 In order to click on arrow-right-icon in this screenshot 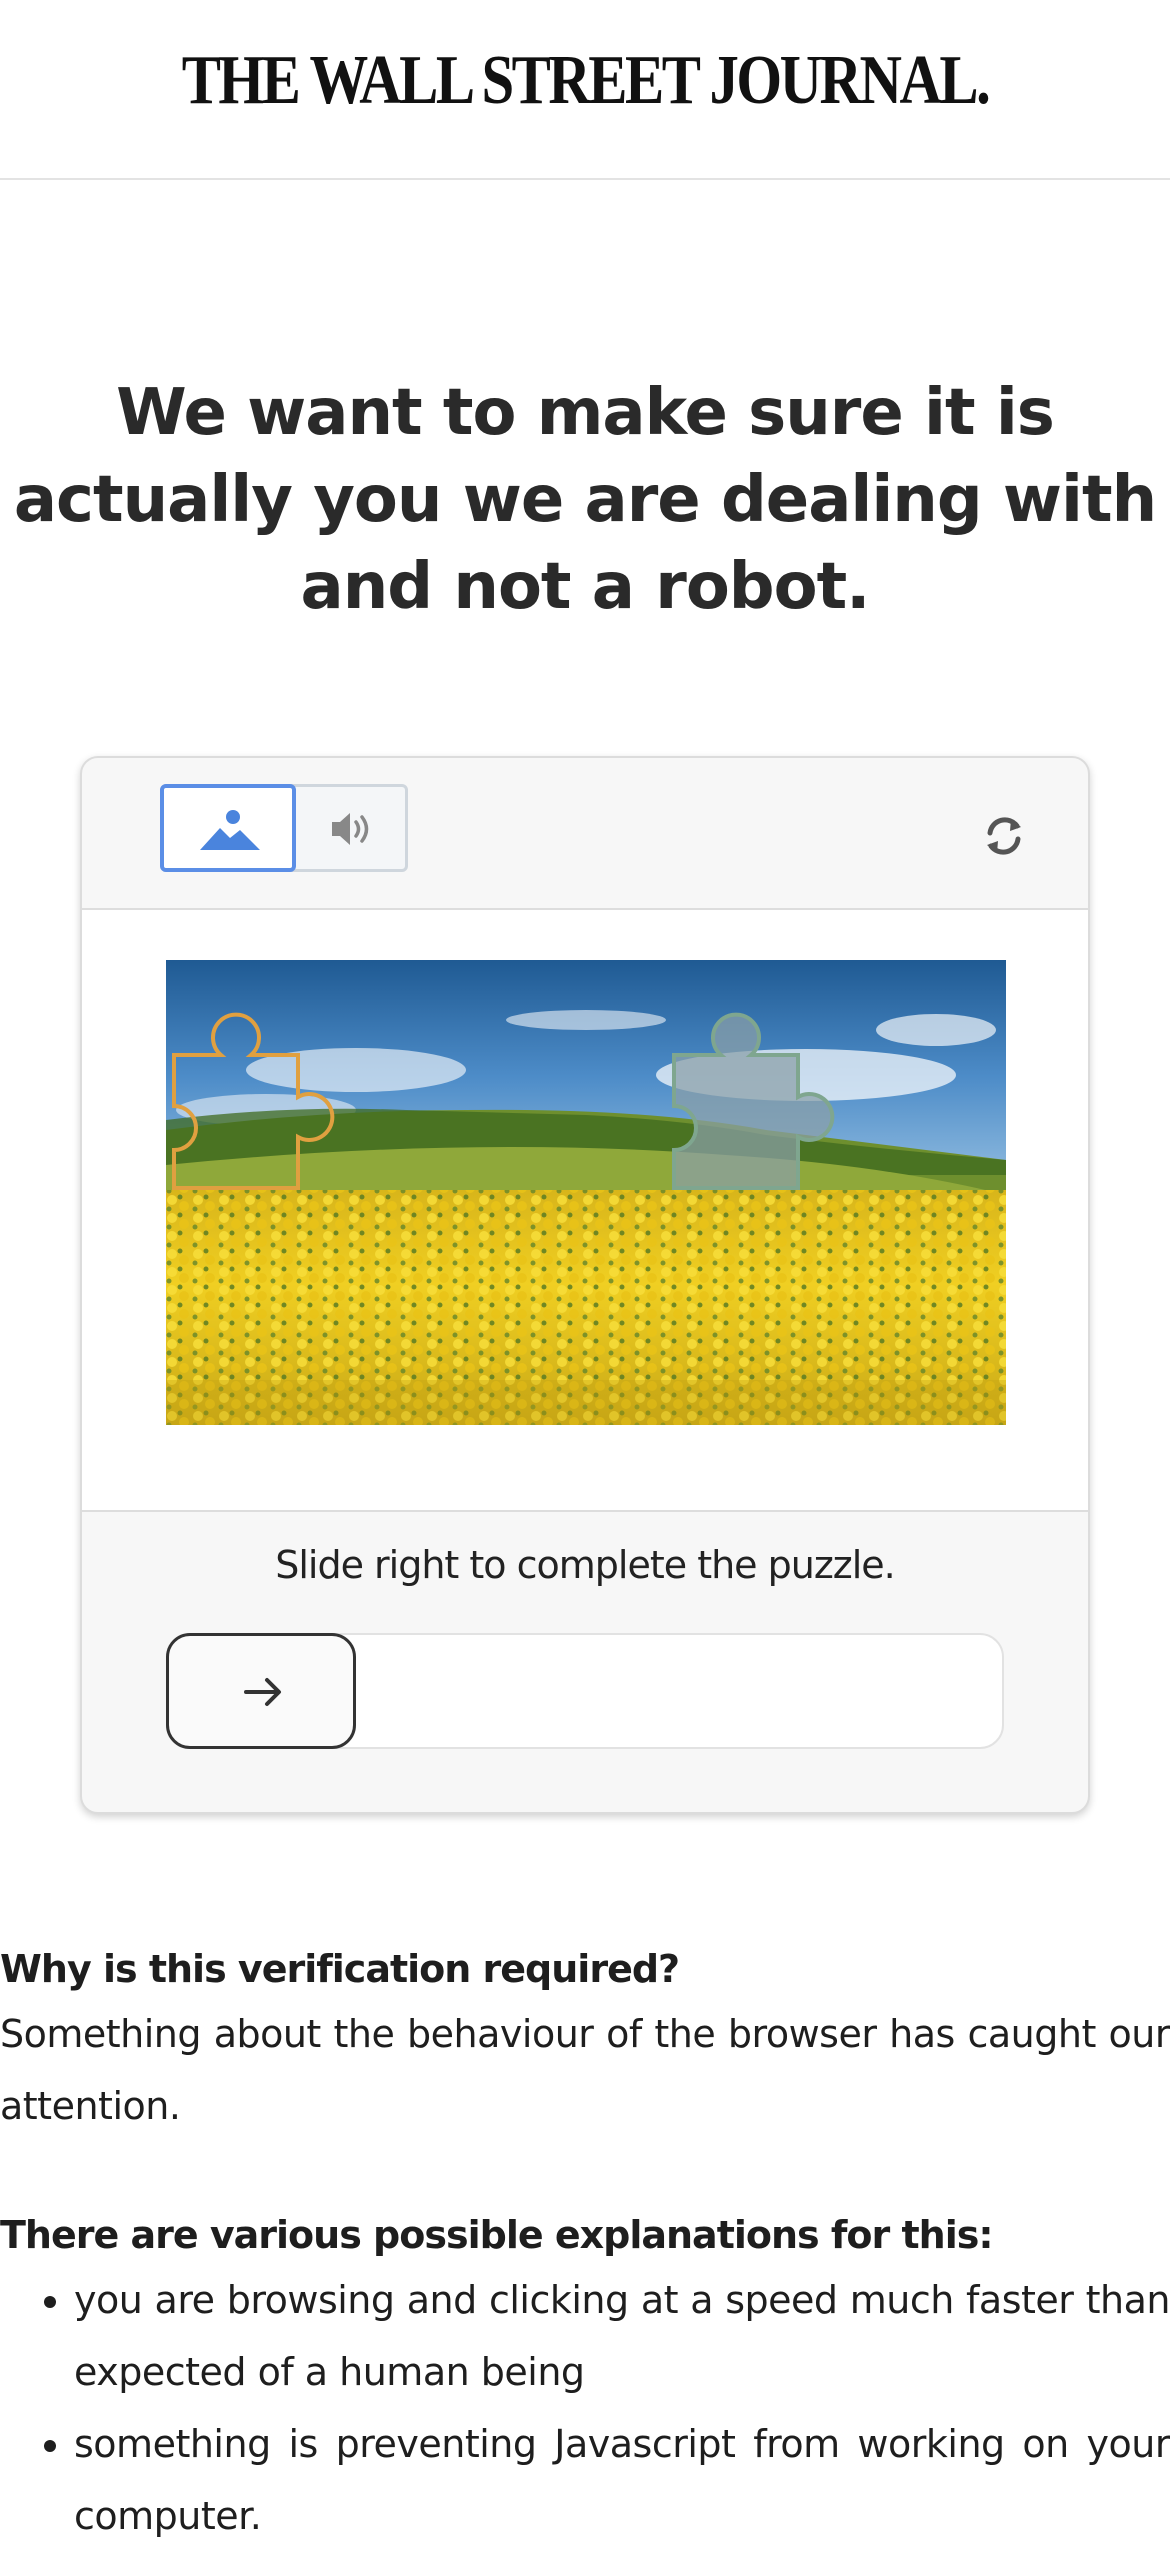, I will do `click(262, 1692)`.